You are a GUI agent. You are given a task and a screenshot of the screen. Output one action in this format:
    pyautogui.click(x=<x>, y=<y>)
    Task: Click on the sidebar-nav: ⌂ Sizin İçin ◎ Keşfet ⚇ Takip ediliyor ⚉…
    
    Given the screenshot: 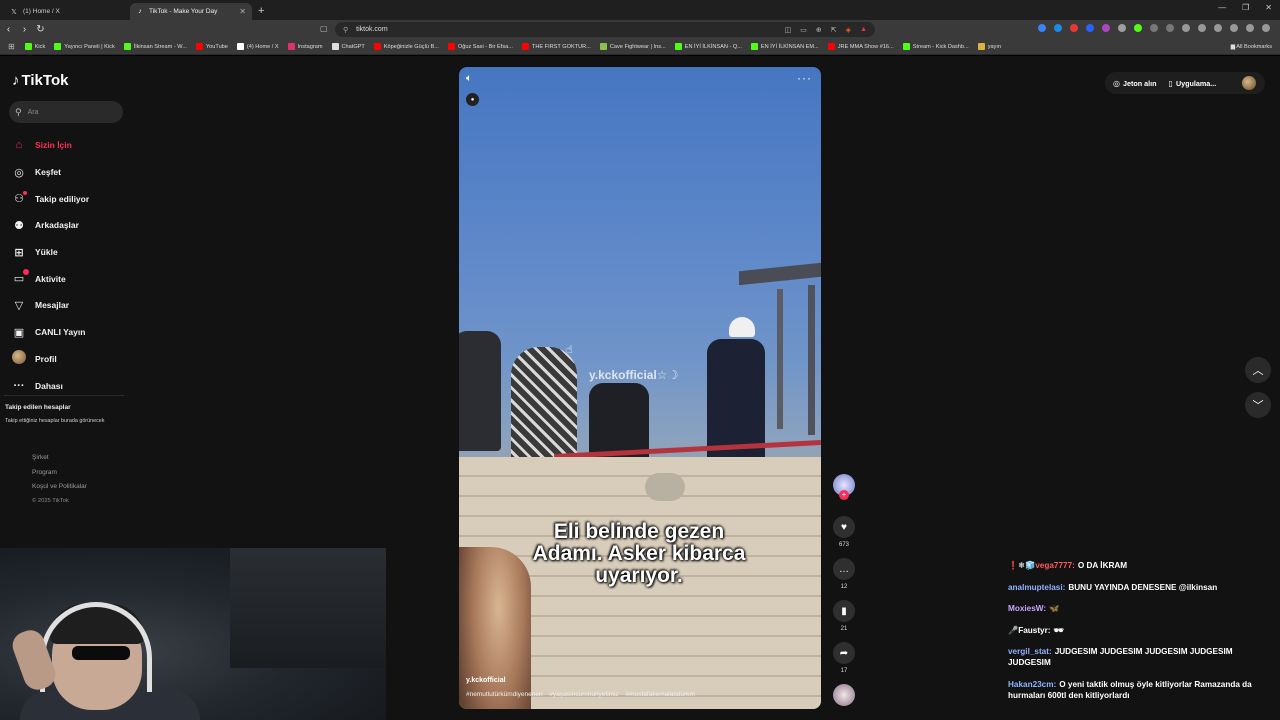 What is the action you would take?
    pyautogui.click(x=50, y=265)
    